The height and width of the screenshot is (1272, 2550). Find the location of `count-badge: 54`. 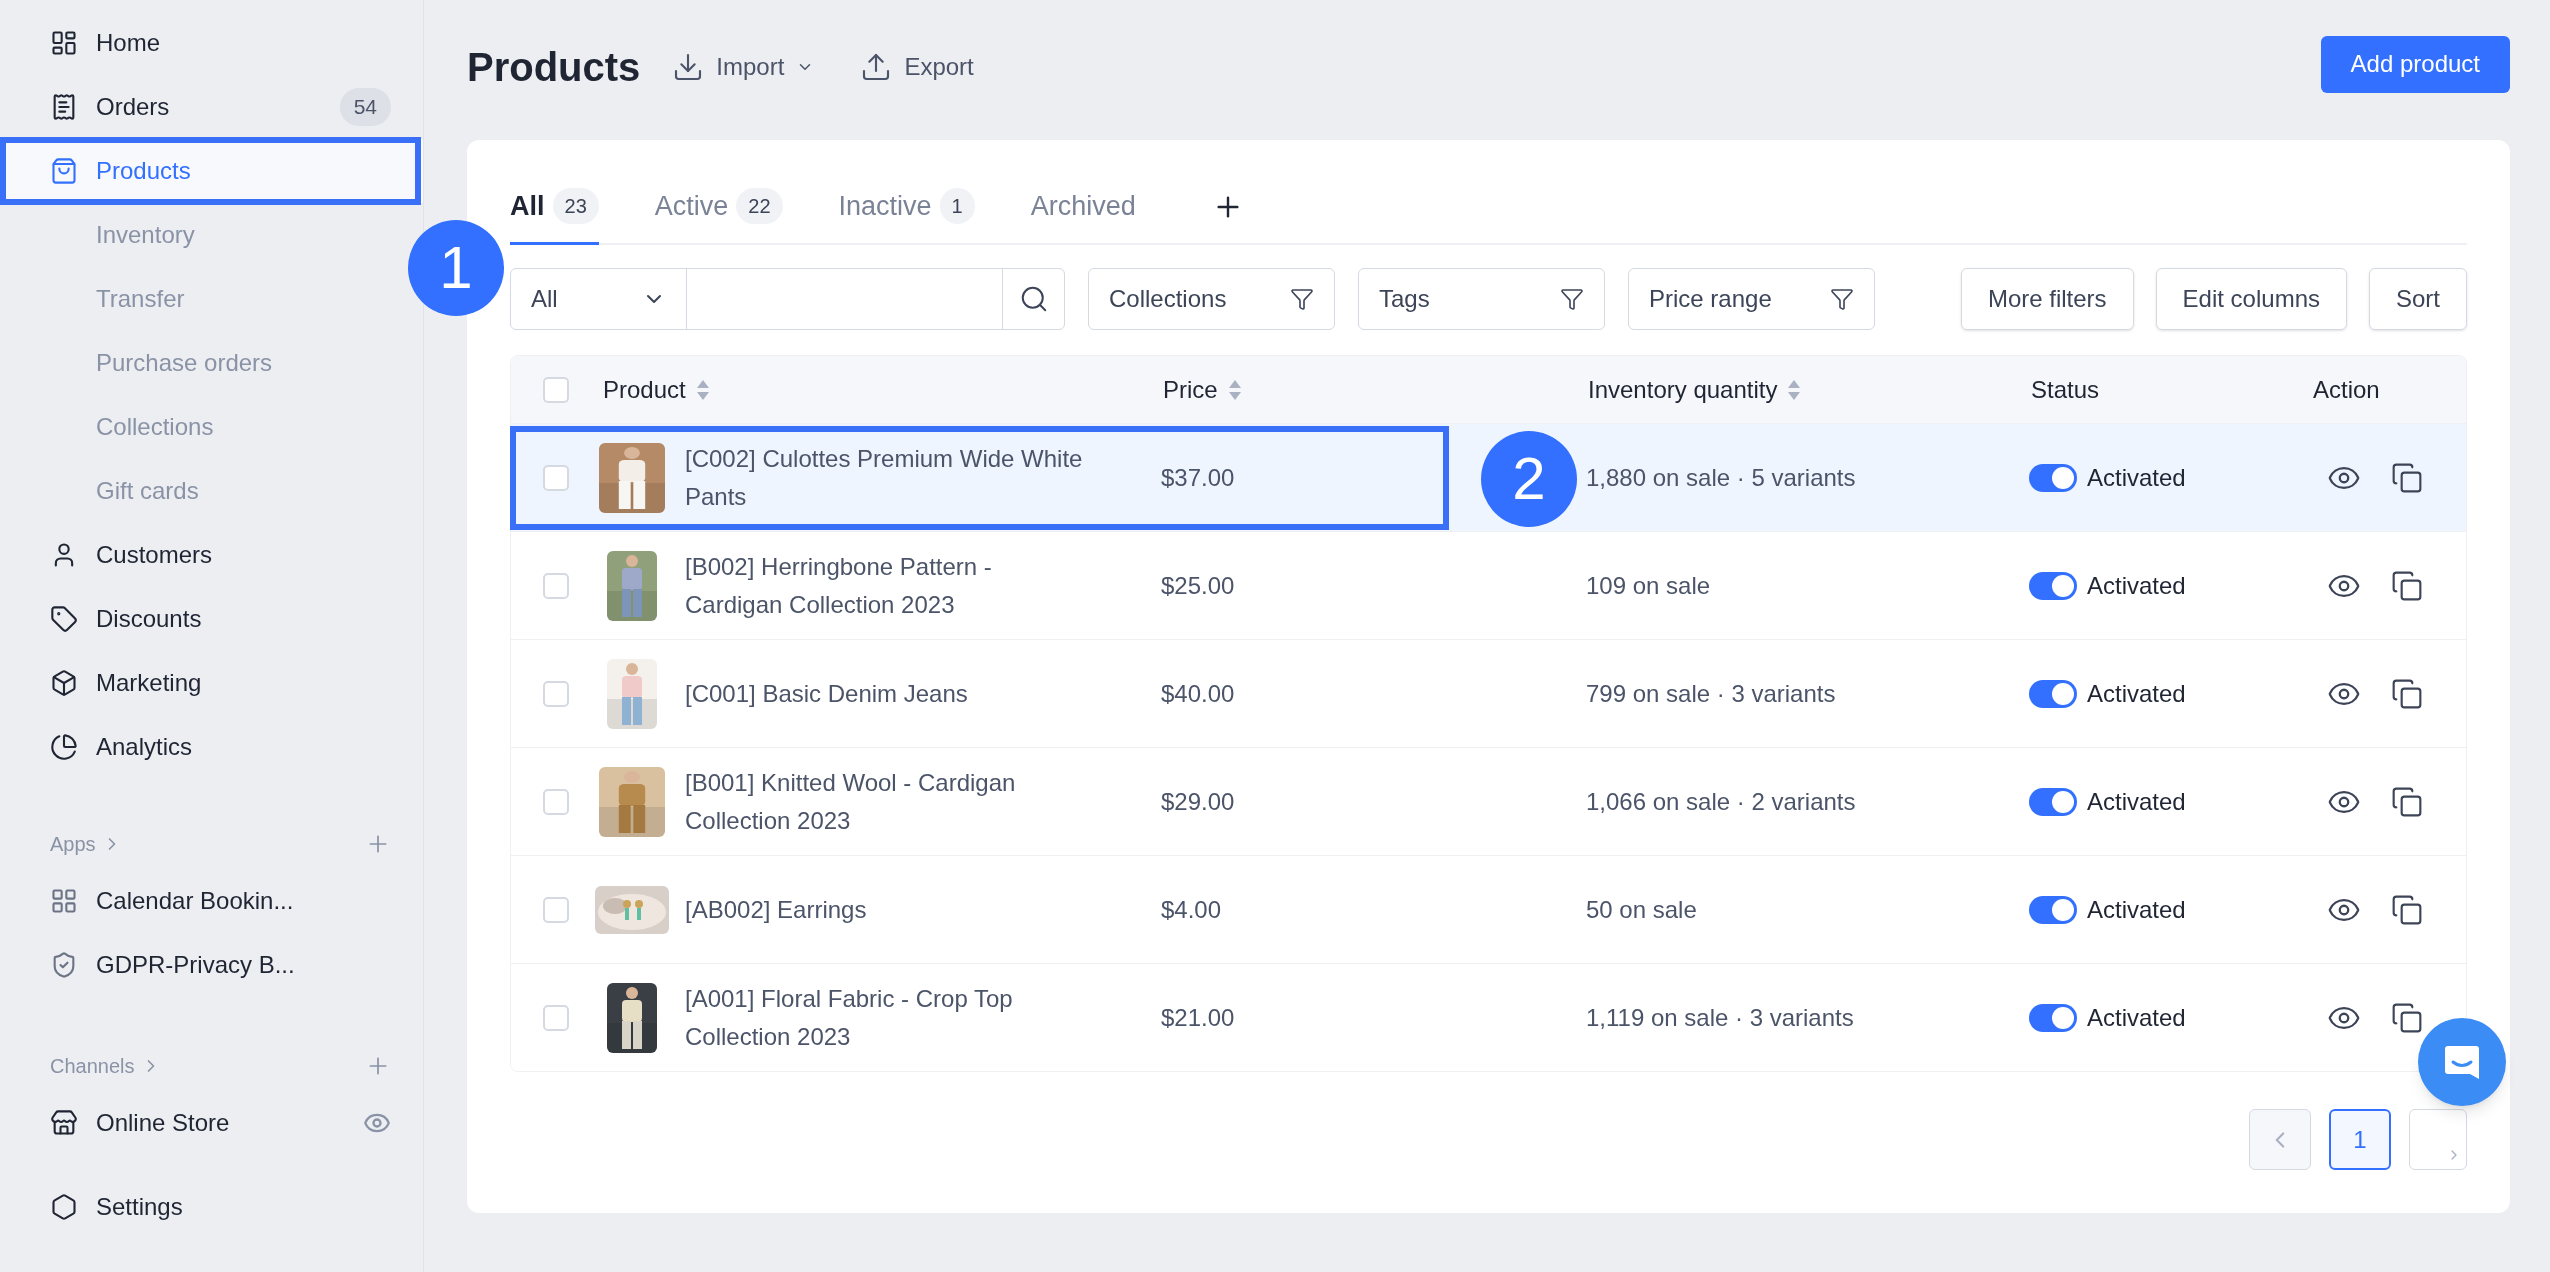

count-badge: 54 is located at coordinates (365, 107).